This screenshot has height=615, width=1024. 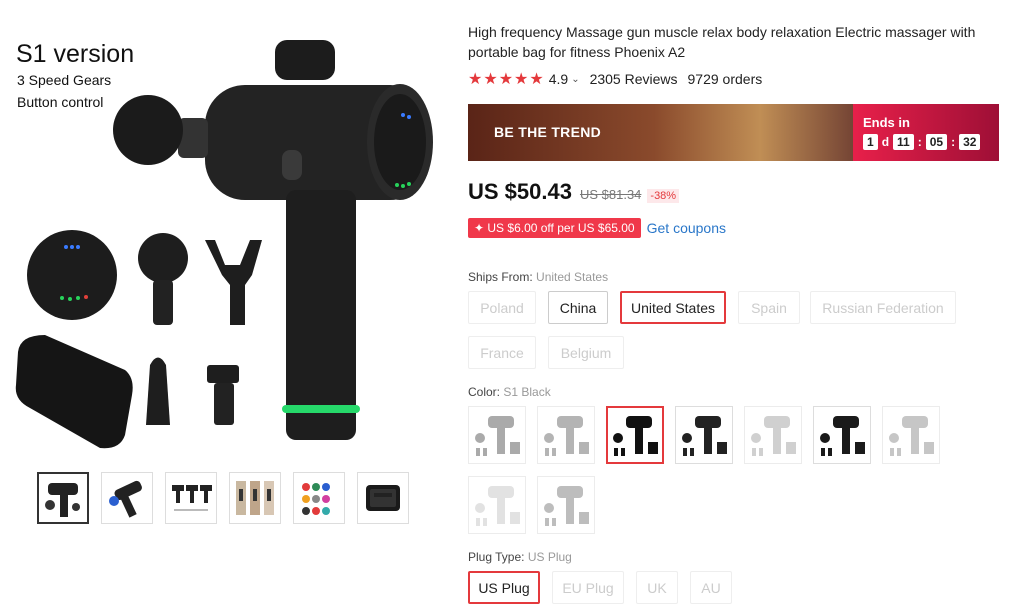 What do you see at coordinates (558, 79) in the screenshot?
I see `rating-score: 4.9` at bounding box center [558, 79].